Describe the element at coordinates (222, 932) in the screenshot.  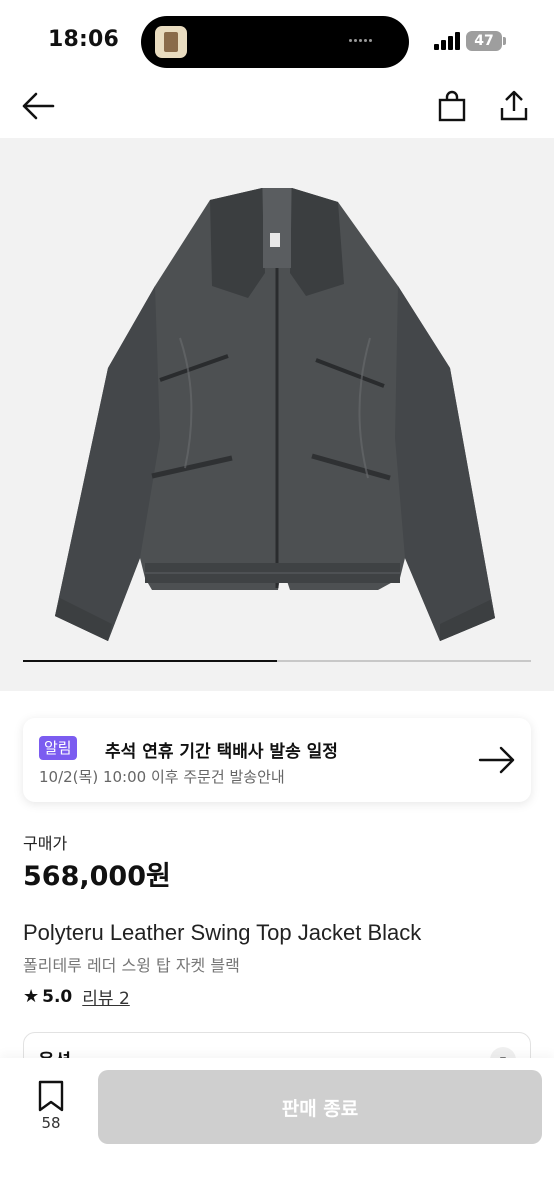
I see `product-name-english: Polyteru Leather Swing Top Jacket Black` at that location.